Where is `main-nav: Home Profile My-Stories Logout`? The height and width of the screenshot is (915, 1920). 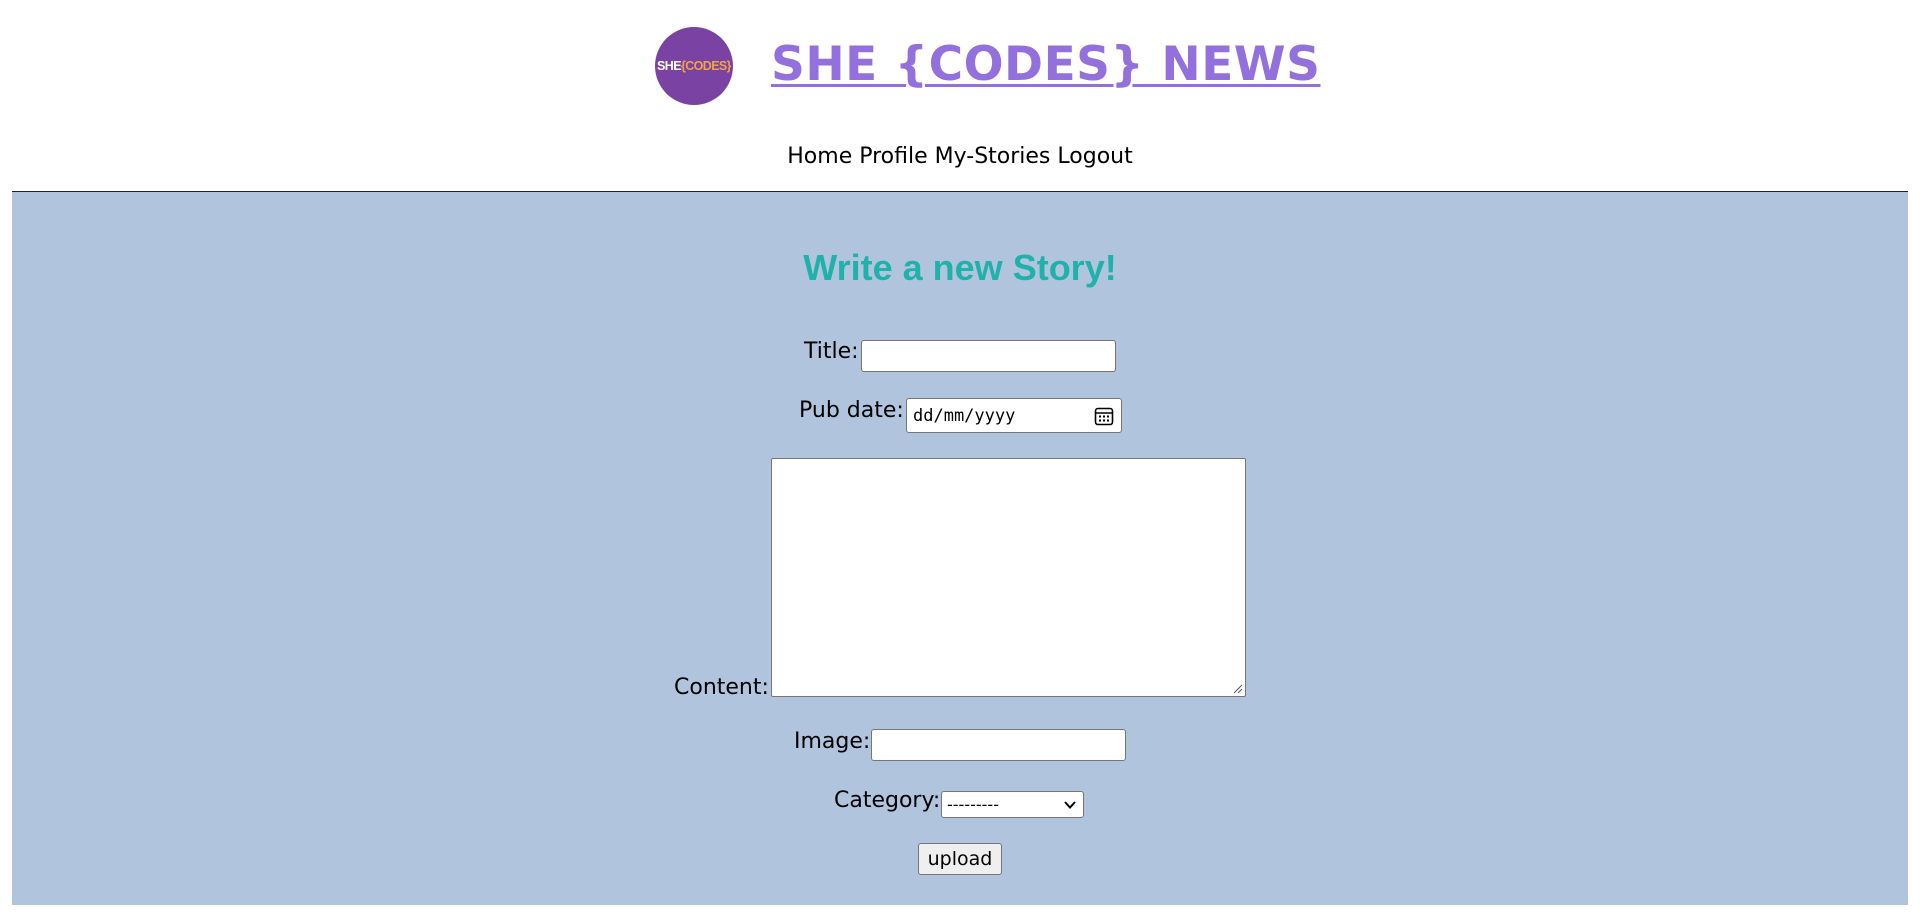 main-nav: Home Profile My-Stories Logout is located at coordinates (960, 157).